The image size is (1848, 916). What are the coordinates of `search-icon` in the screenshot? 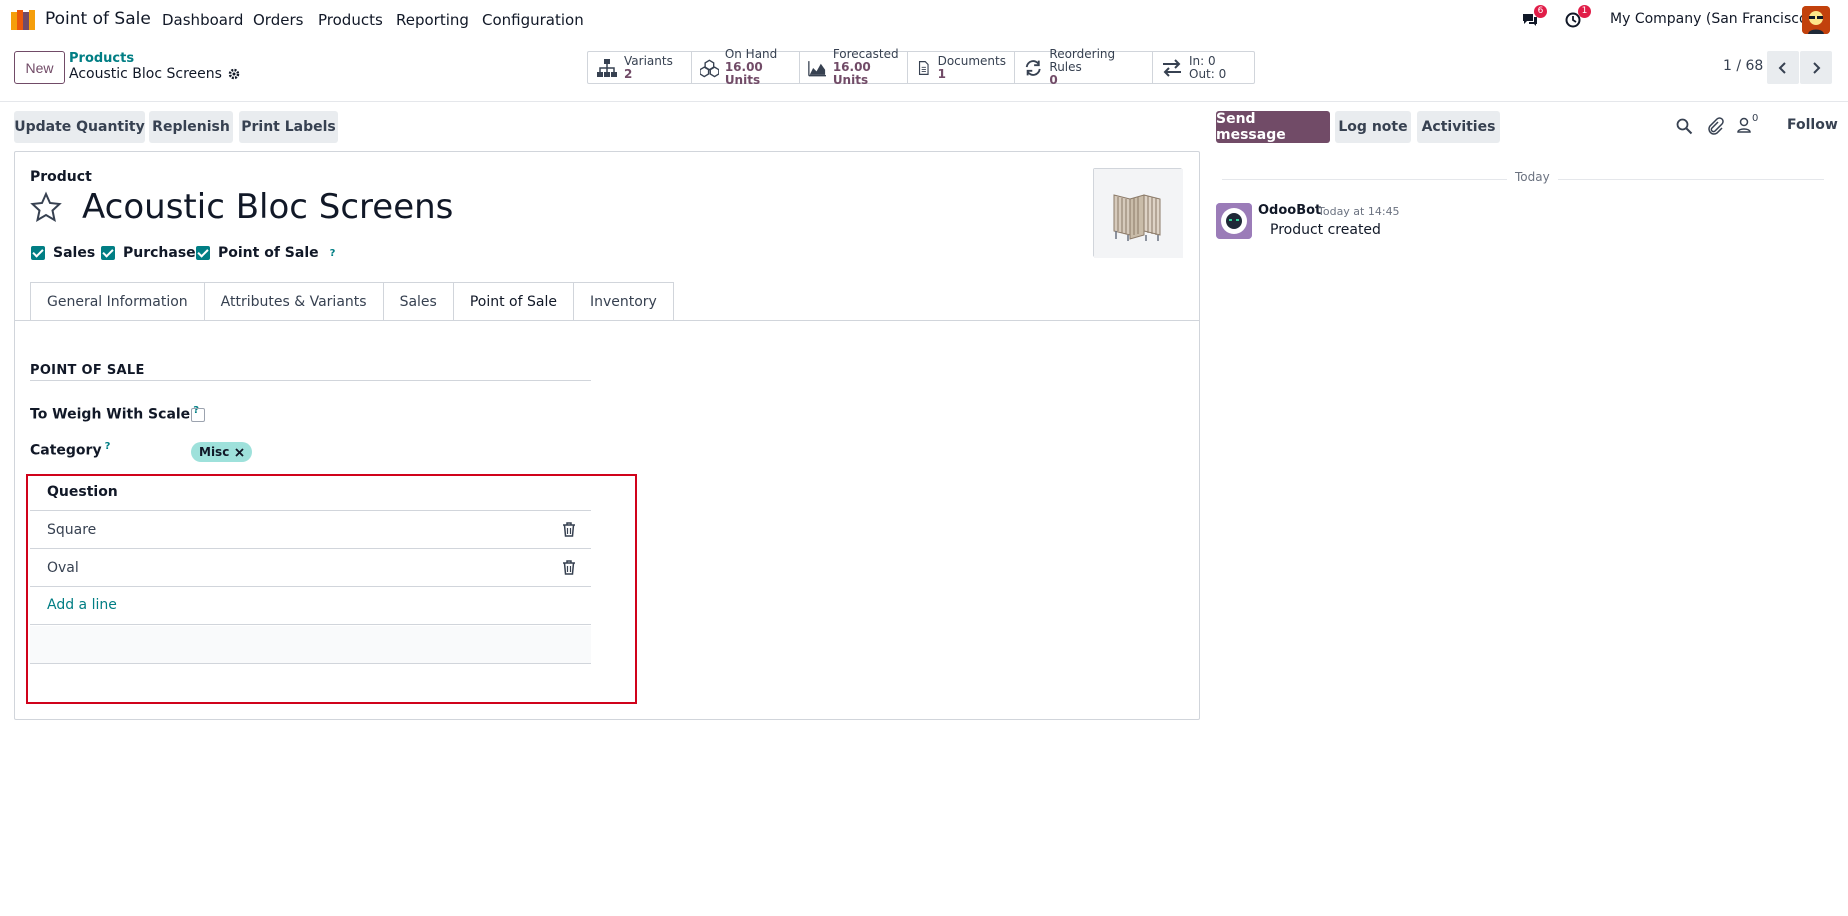 It's located at (1684, 126).